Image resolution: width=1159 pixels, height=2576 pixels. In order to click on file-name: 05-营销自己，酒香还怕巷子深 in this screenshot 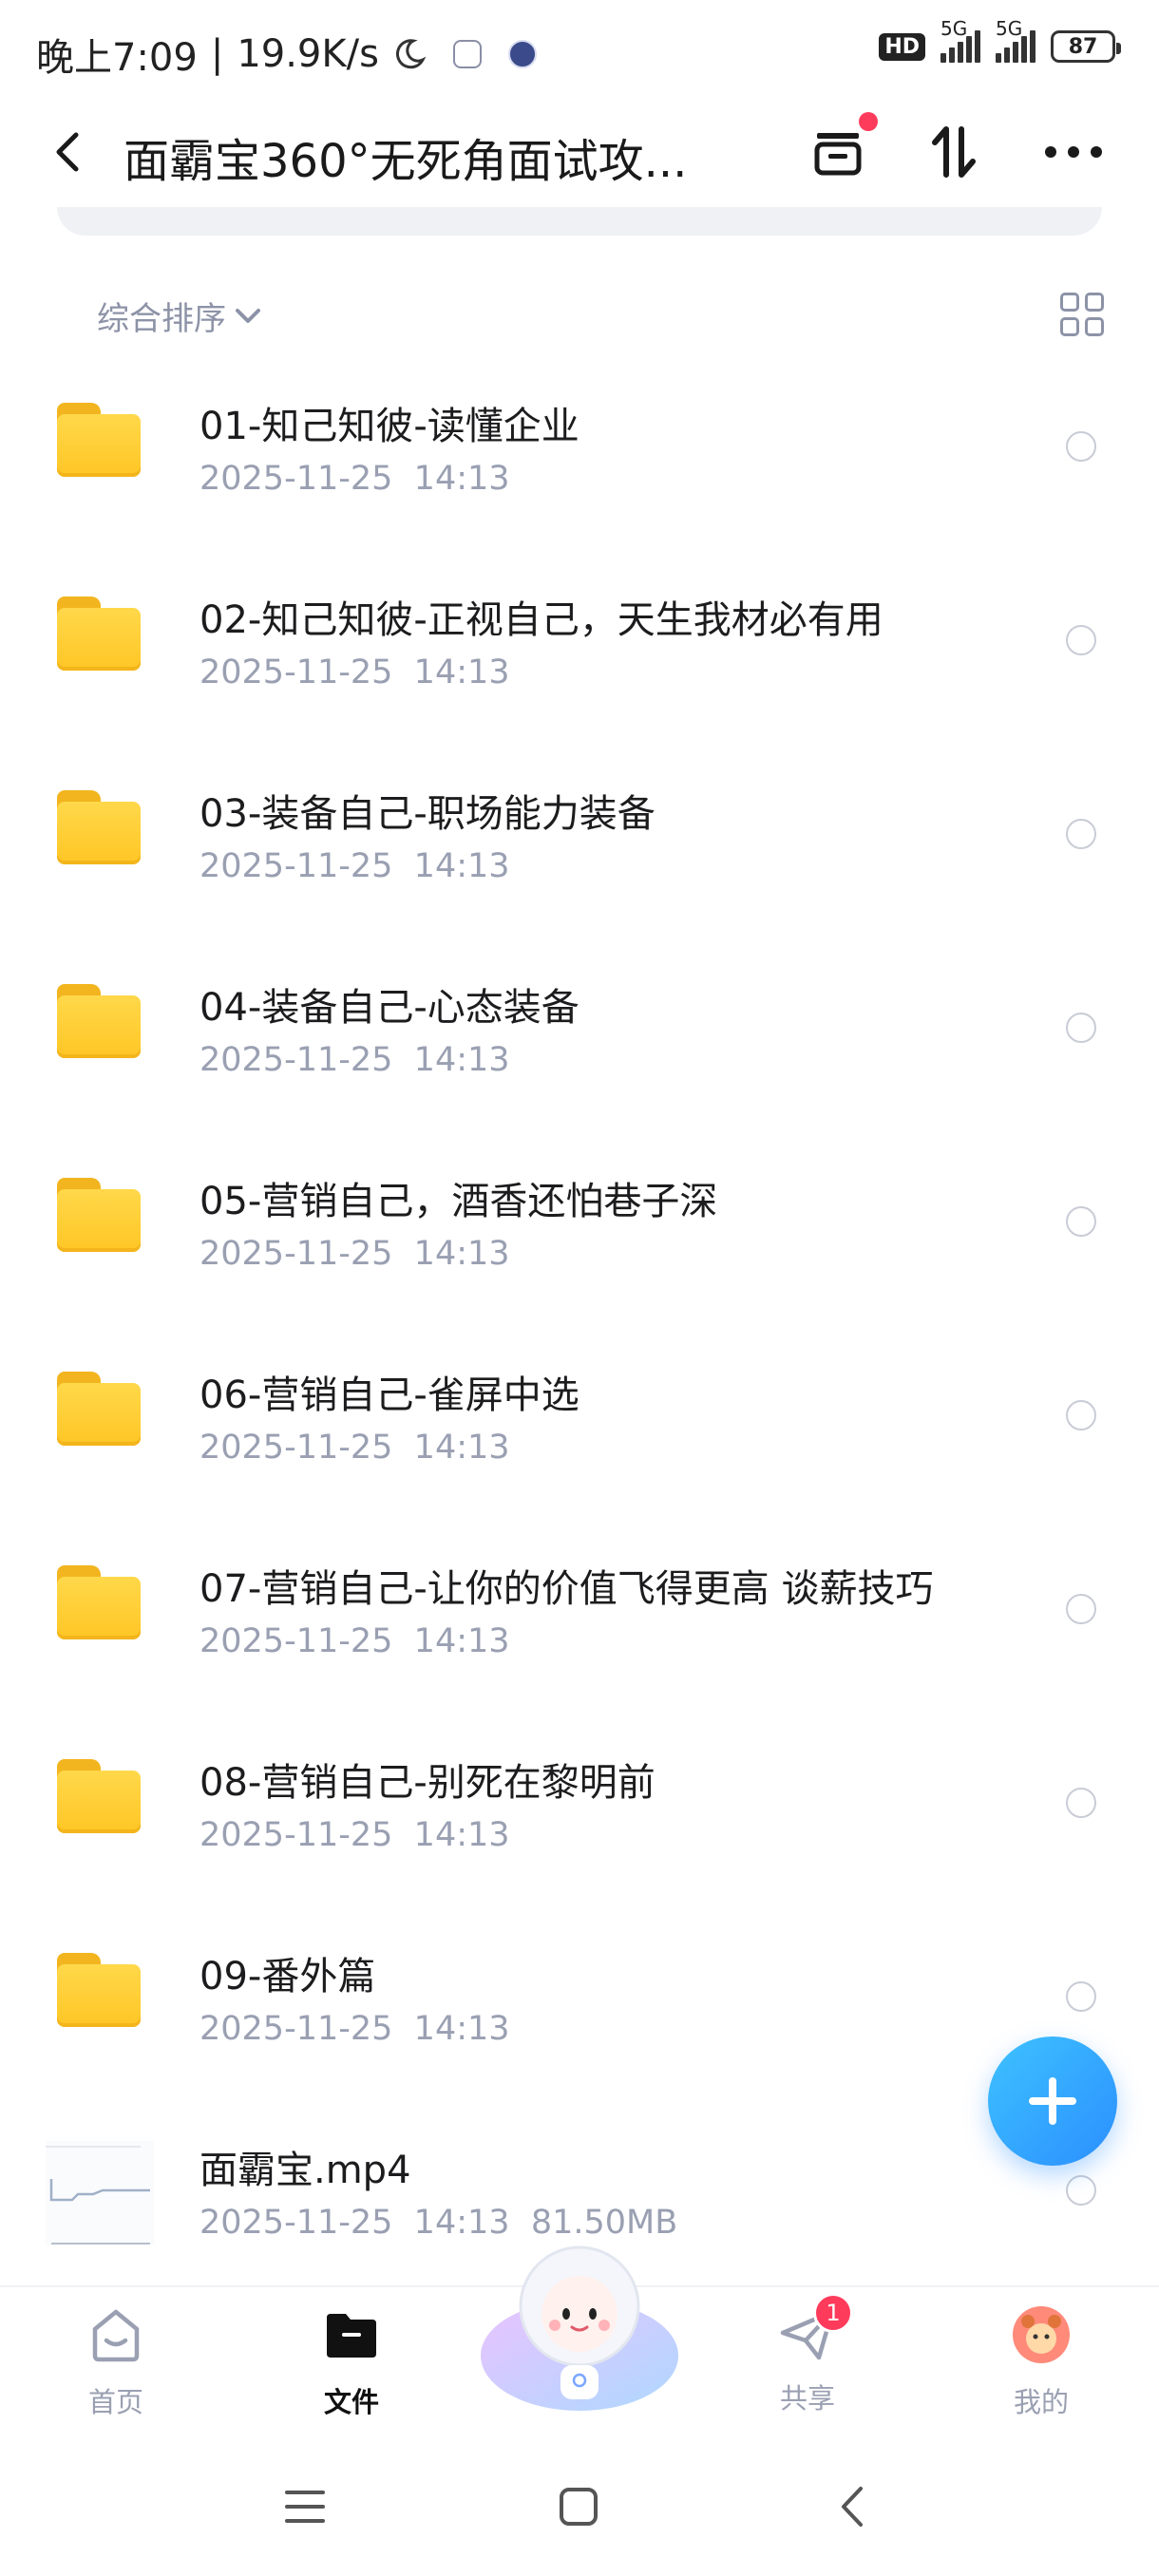, I will do `click(459, 1201)`.